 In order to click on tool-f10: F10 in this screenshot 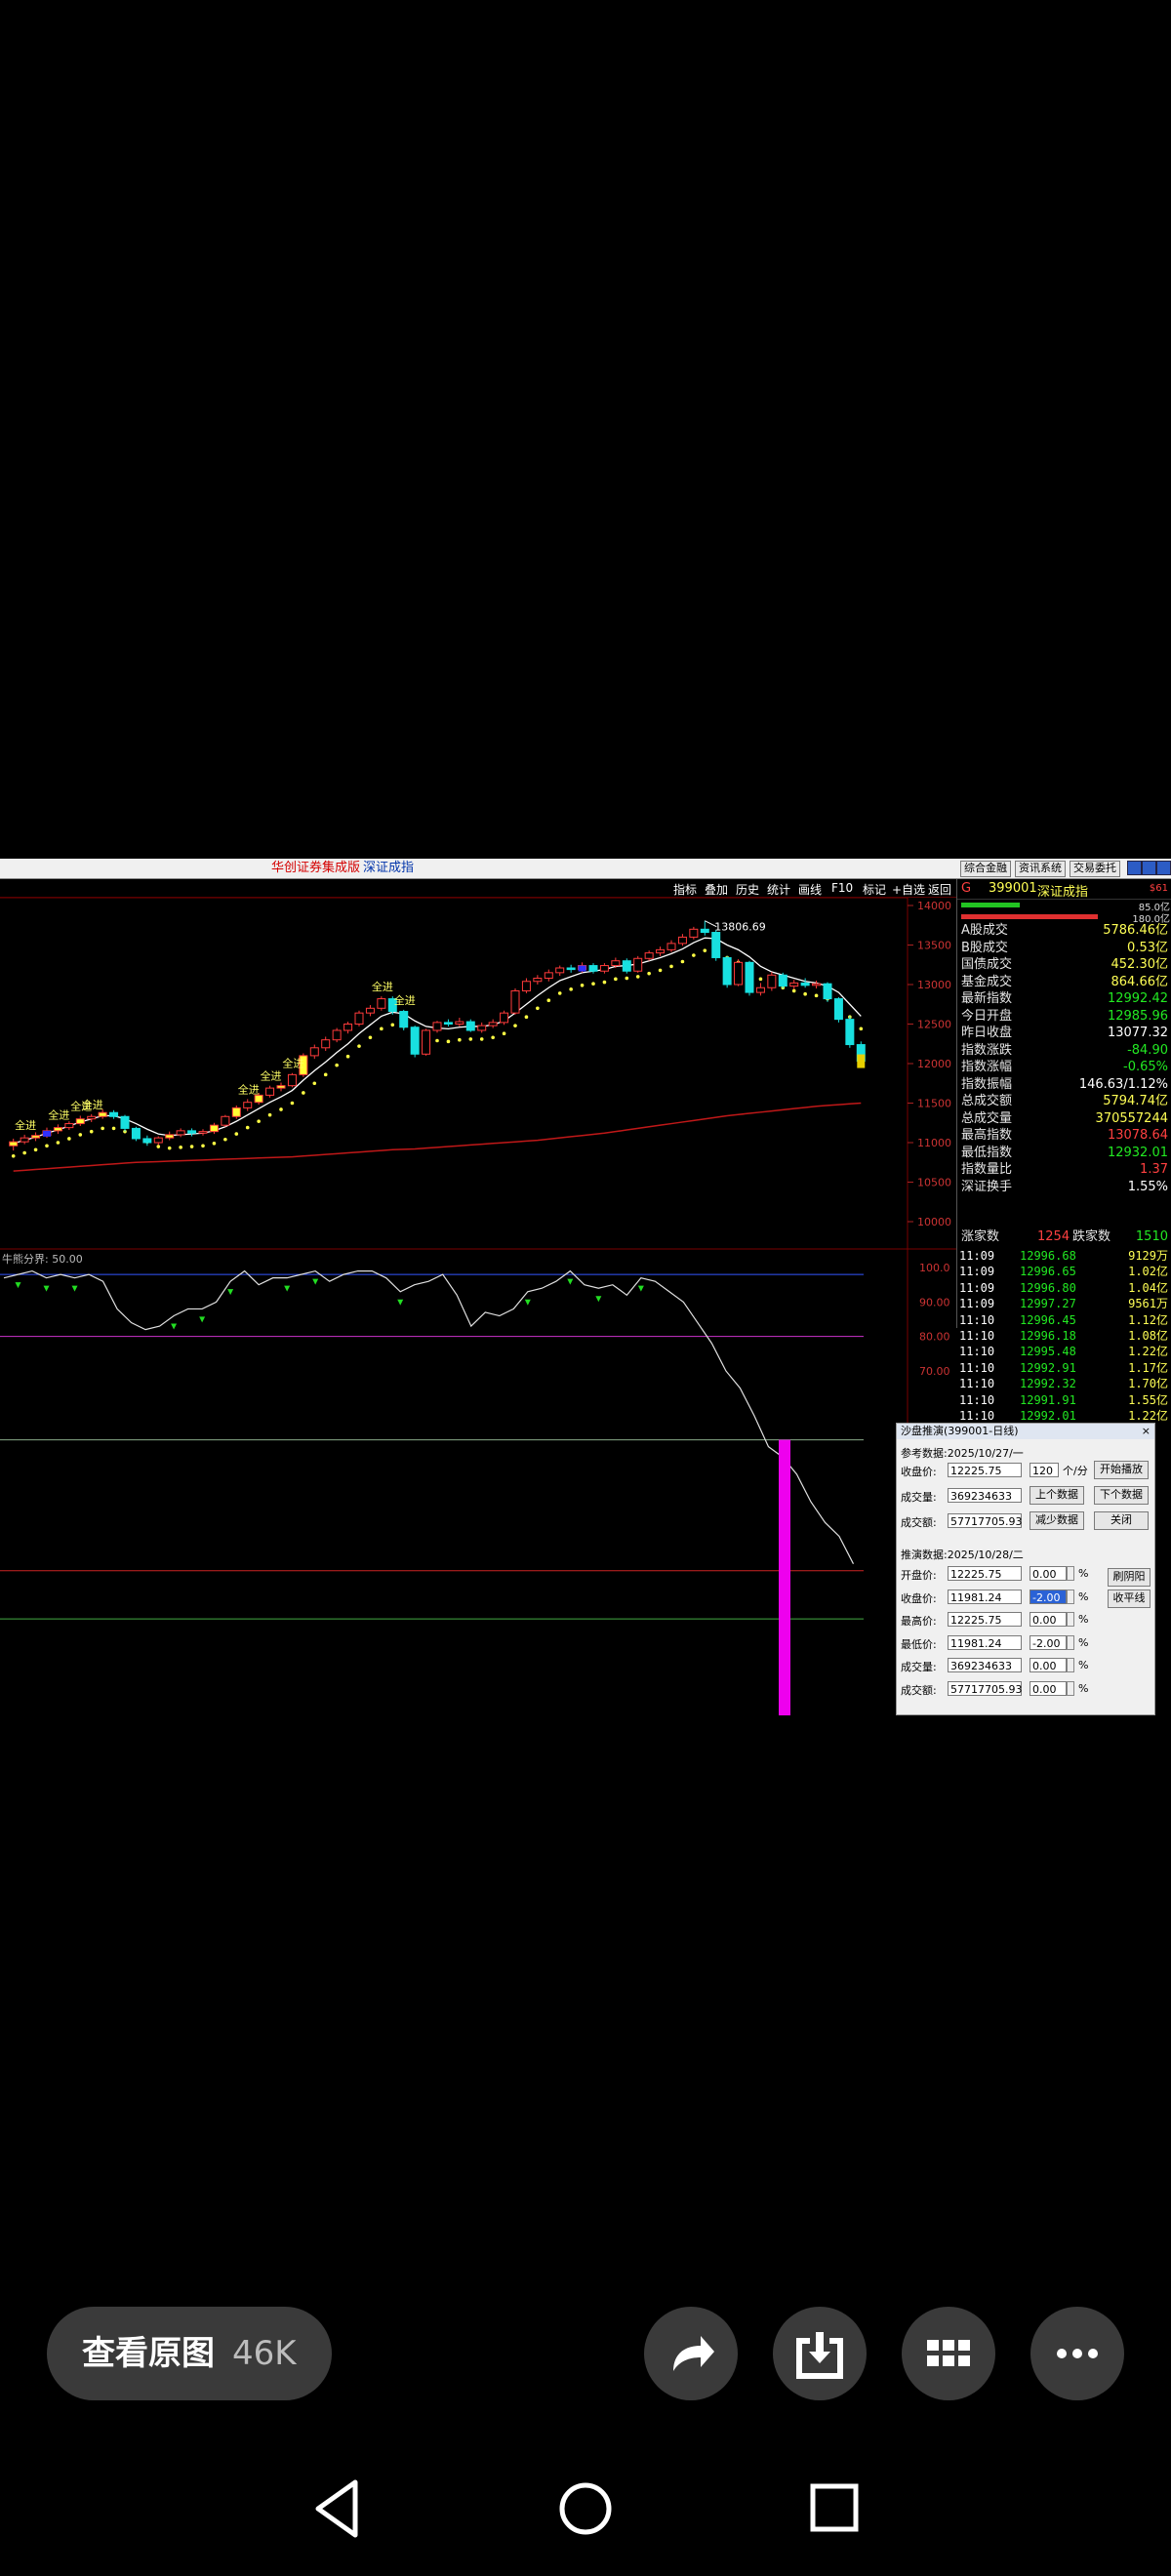, I will do `click(842, 888)`.